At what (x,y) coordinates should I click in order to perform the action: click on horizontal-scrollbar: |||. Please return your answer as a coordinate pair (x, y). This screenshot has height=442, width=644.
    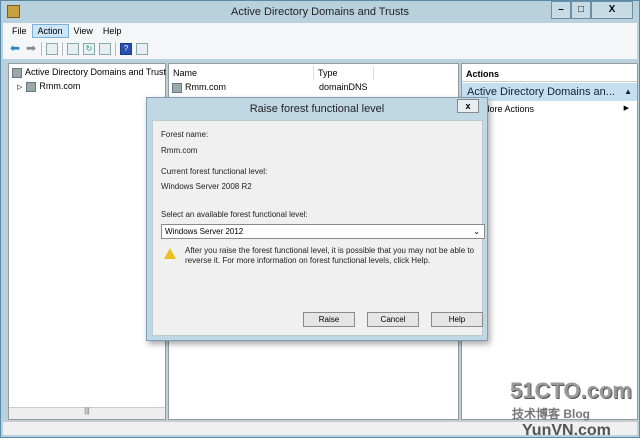
    Looking at the image, I should click on (87, 413).